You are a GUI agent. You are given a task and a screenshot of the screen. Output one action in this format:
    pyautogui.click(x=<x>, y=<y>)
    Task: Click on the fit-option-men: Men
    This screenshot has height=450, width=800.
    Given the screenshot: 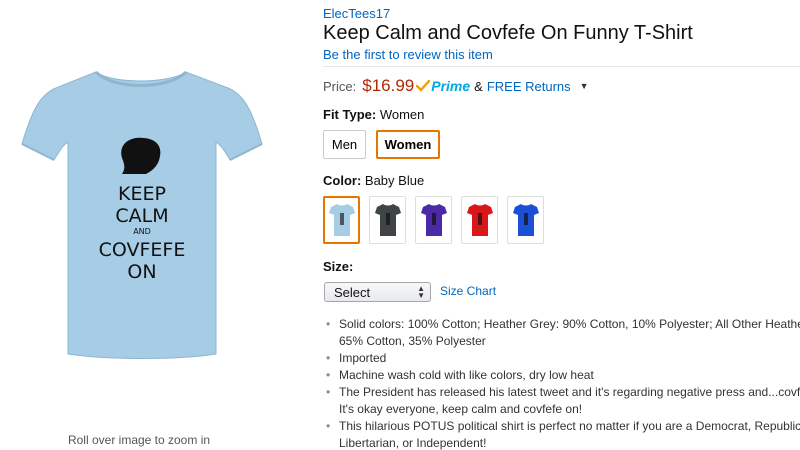 What is the action you would take?
    pyautogui.click(x=344, y=144)
    